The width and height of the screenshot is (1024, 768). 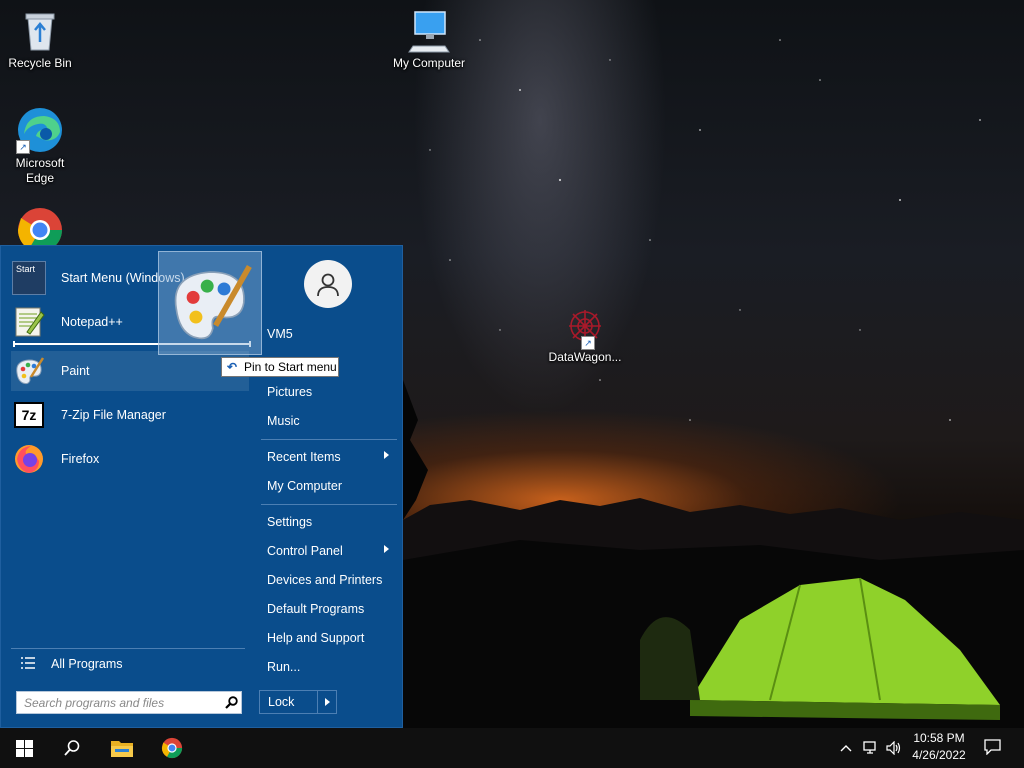 I want to click on search-box, so click(x=129, y=702).